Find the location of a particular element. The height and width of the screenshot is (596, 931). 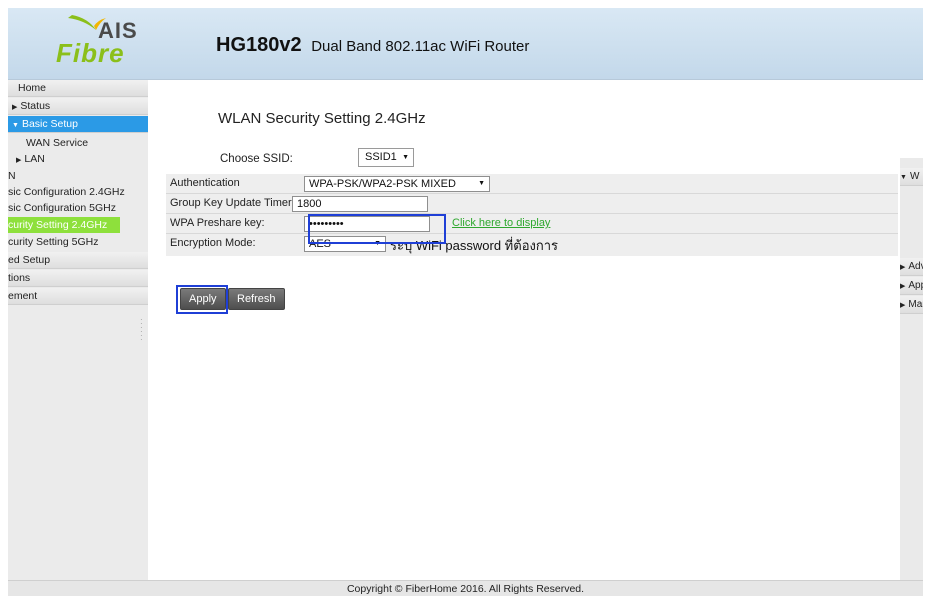

page-title: WLAN Security Setting 2.4GHz is located at coordinates (322, 118).